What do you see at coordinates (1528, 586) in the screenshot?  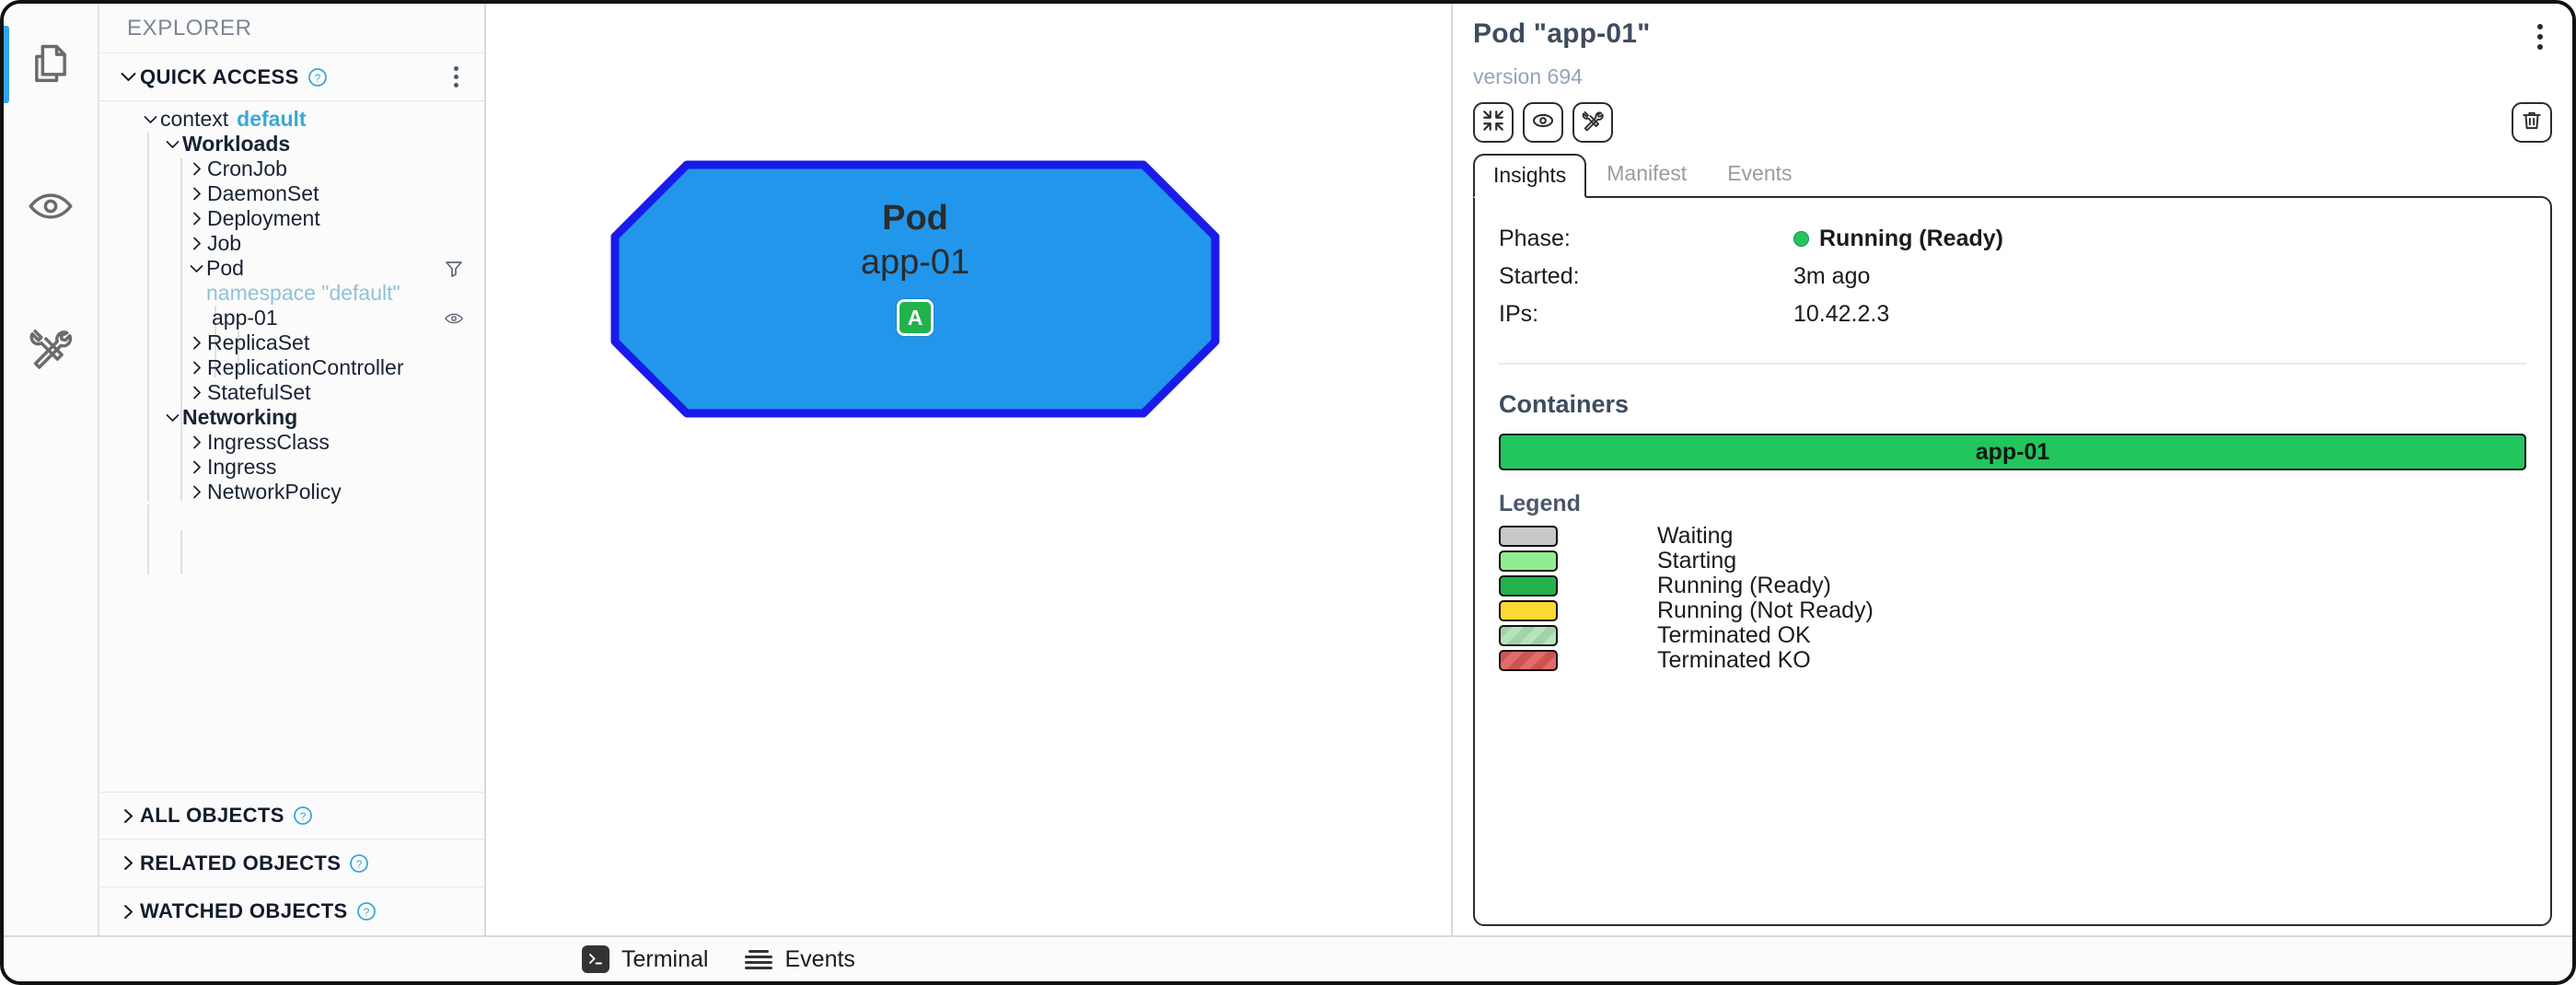 I see `legend-swatch-running-ready` at bounding box center [1528, 586].